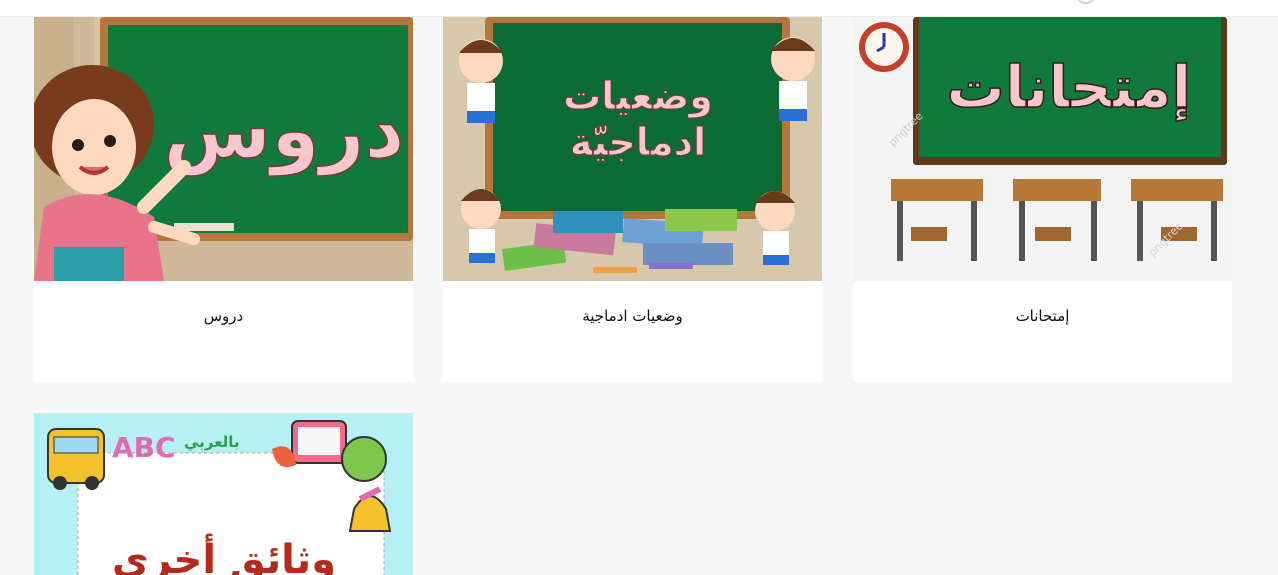 Image resolution: width=1278 pixels, height=575 pixels. What do you see at coordinates (364, 459) in the screenshot?
I see `apple-icon` at bounding box center [364, 459].